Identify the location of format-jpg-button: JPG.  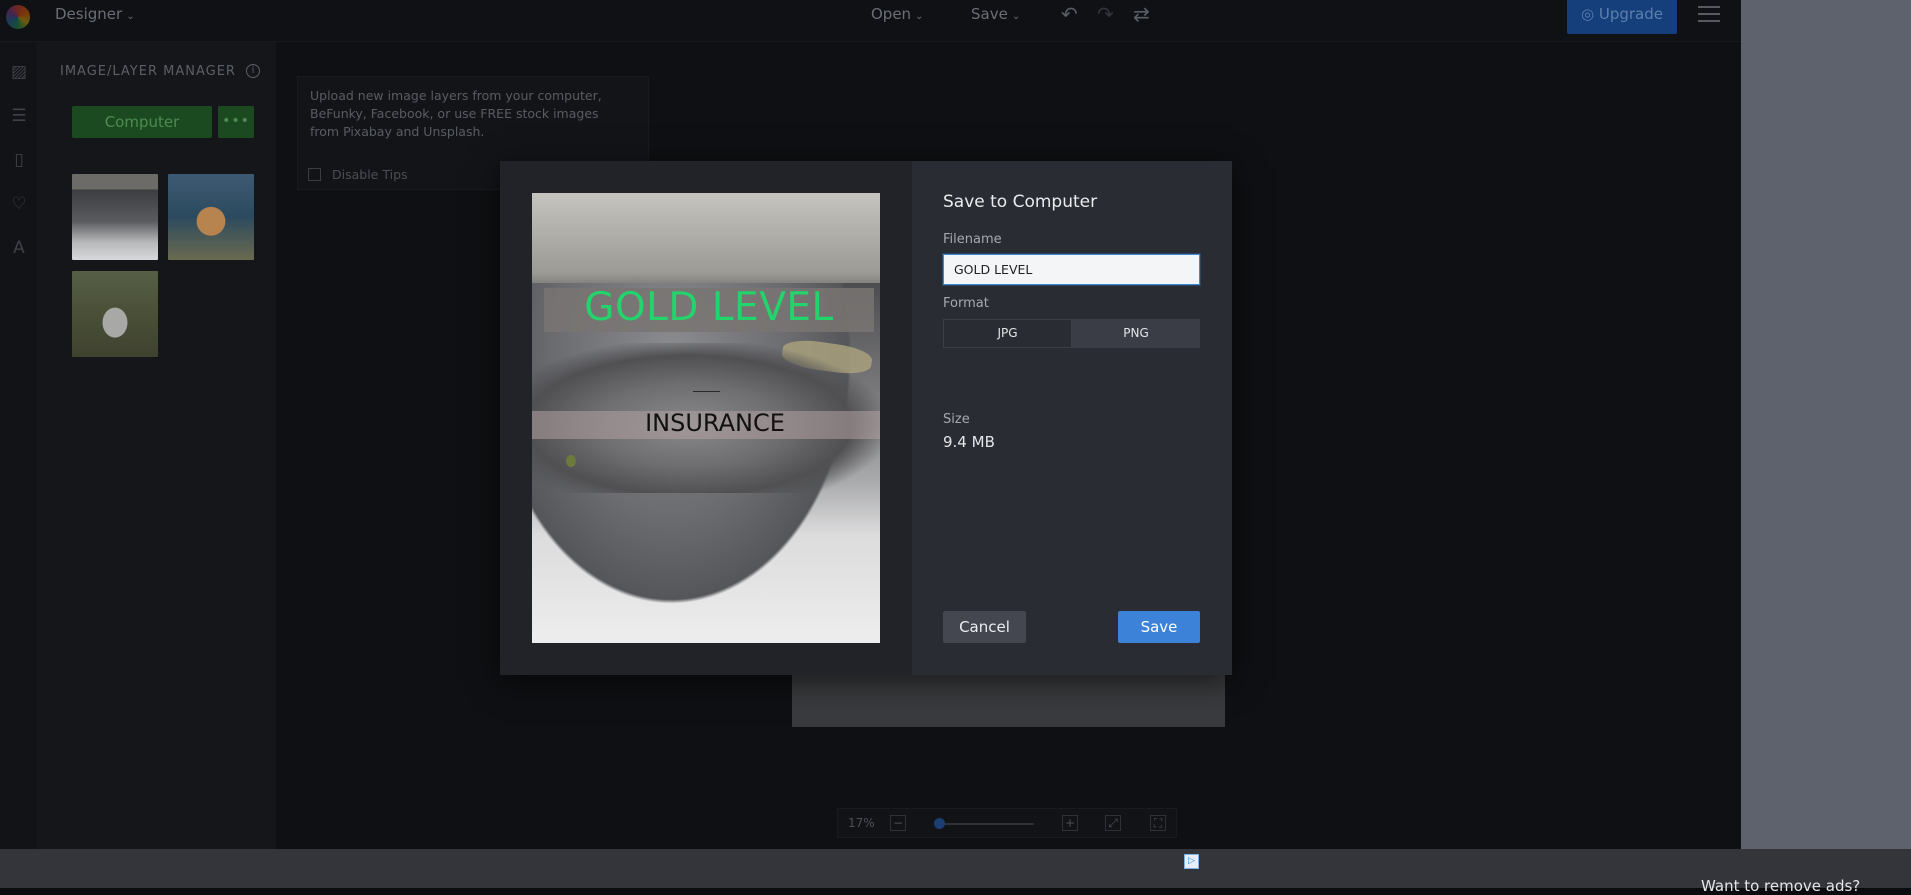
(1008, 333).